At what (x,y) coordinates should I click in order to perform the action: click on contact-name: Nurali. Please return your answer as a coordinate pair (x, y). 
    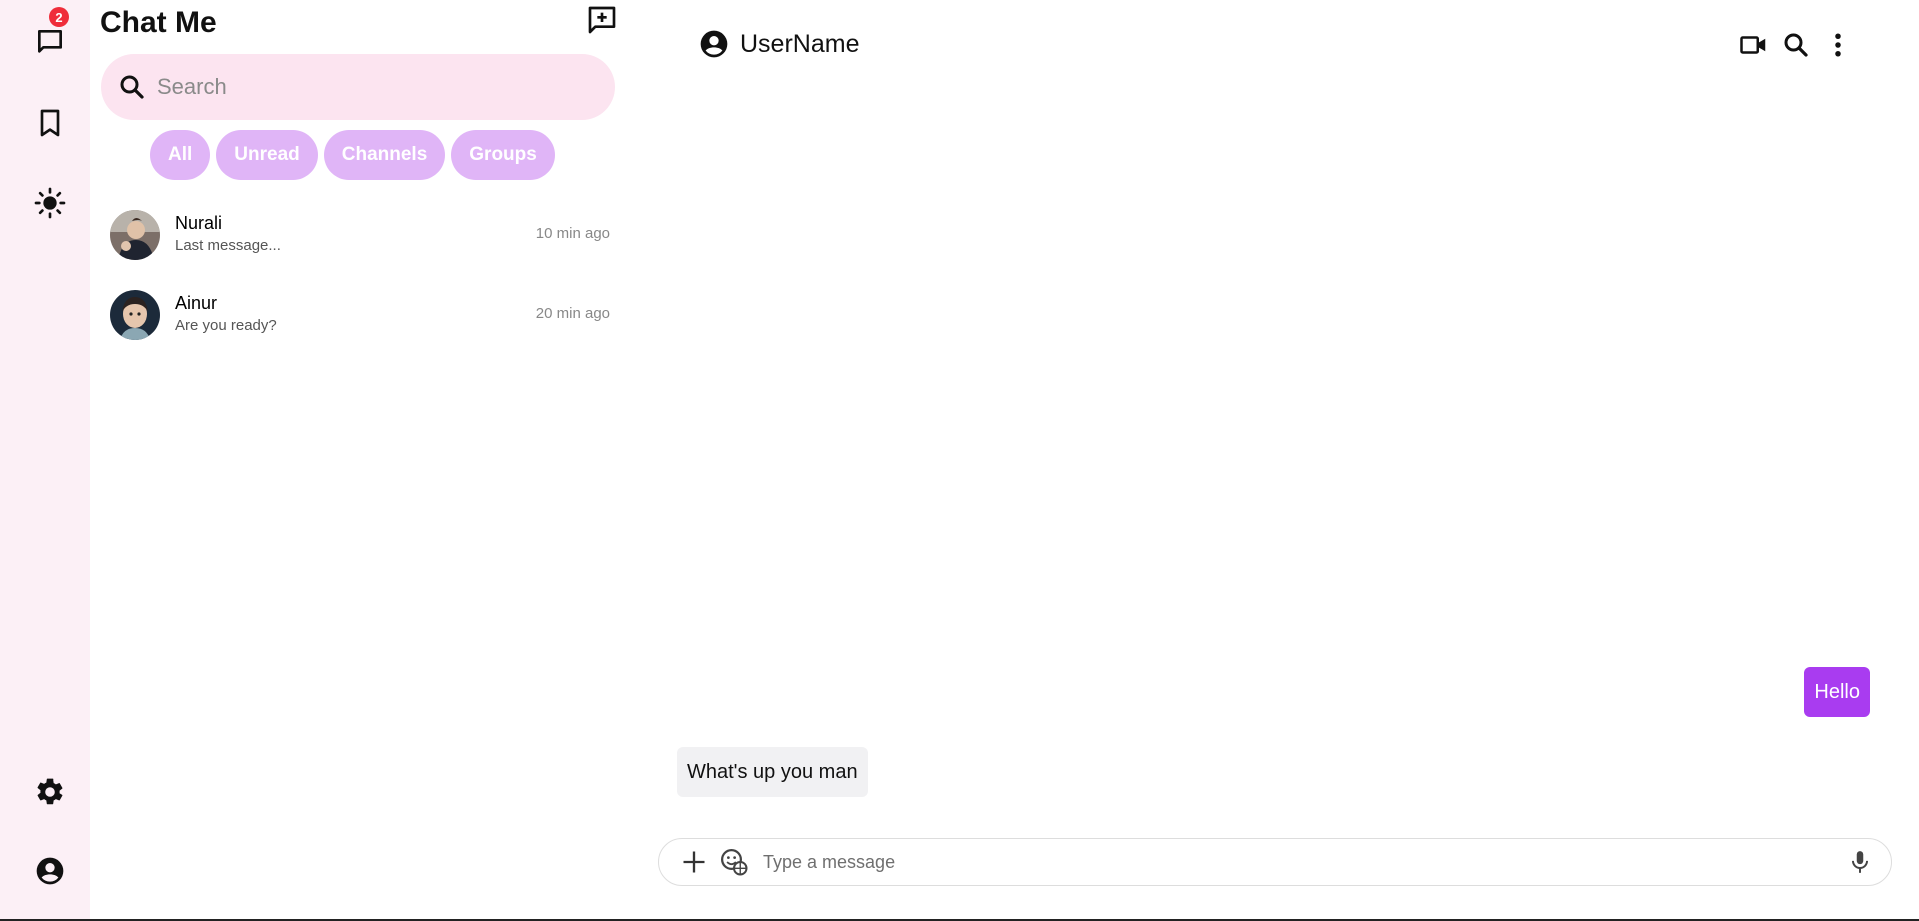
    Looking at the image, I should click on (199, 223).